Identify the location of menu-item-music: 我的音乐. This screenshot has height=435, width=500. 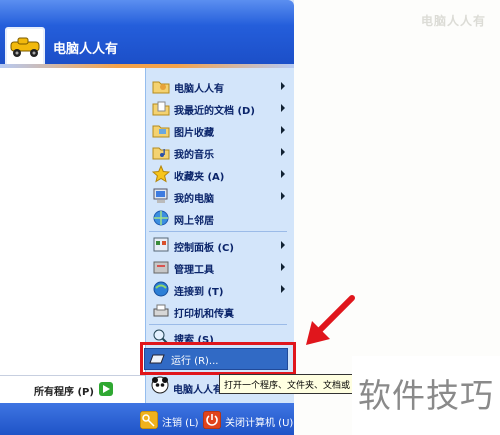
(219, 152).